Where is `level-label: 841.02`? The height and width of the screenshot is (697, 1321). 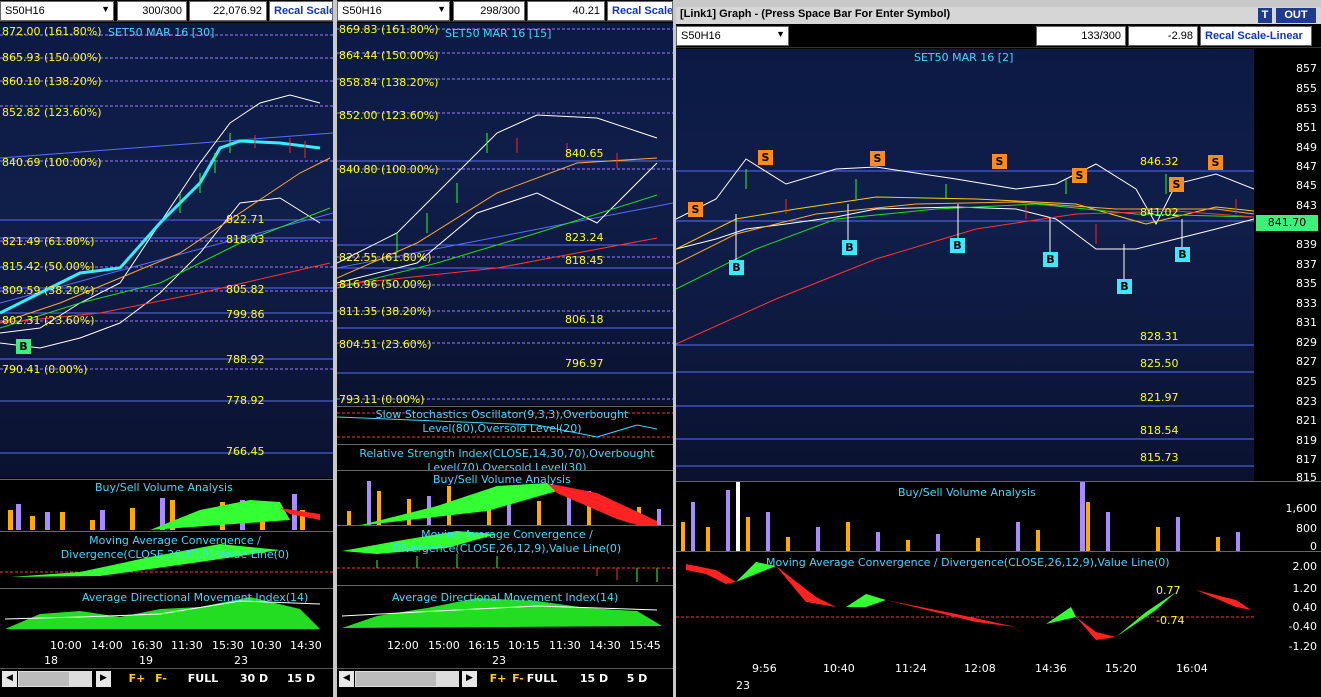 level-label: 841.02 is located at coordinates (1159, 212).